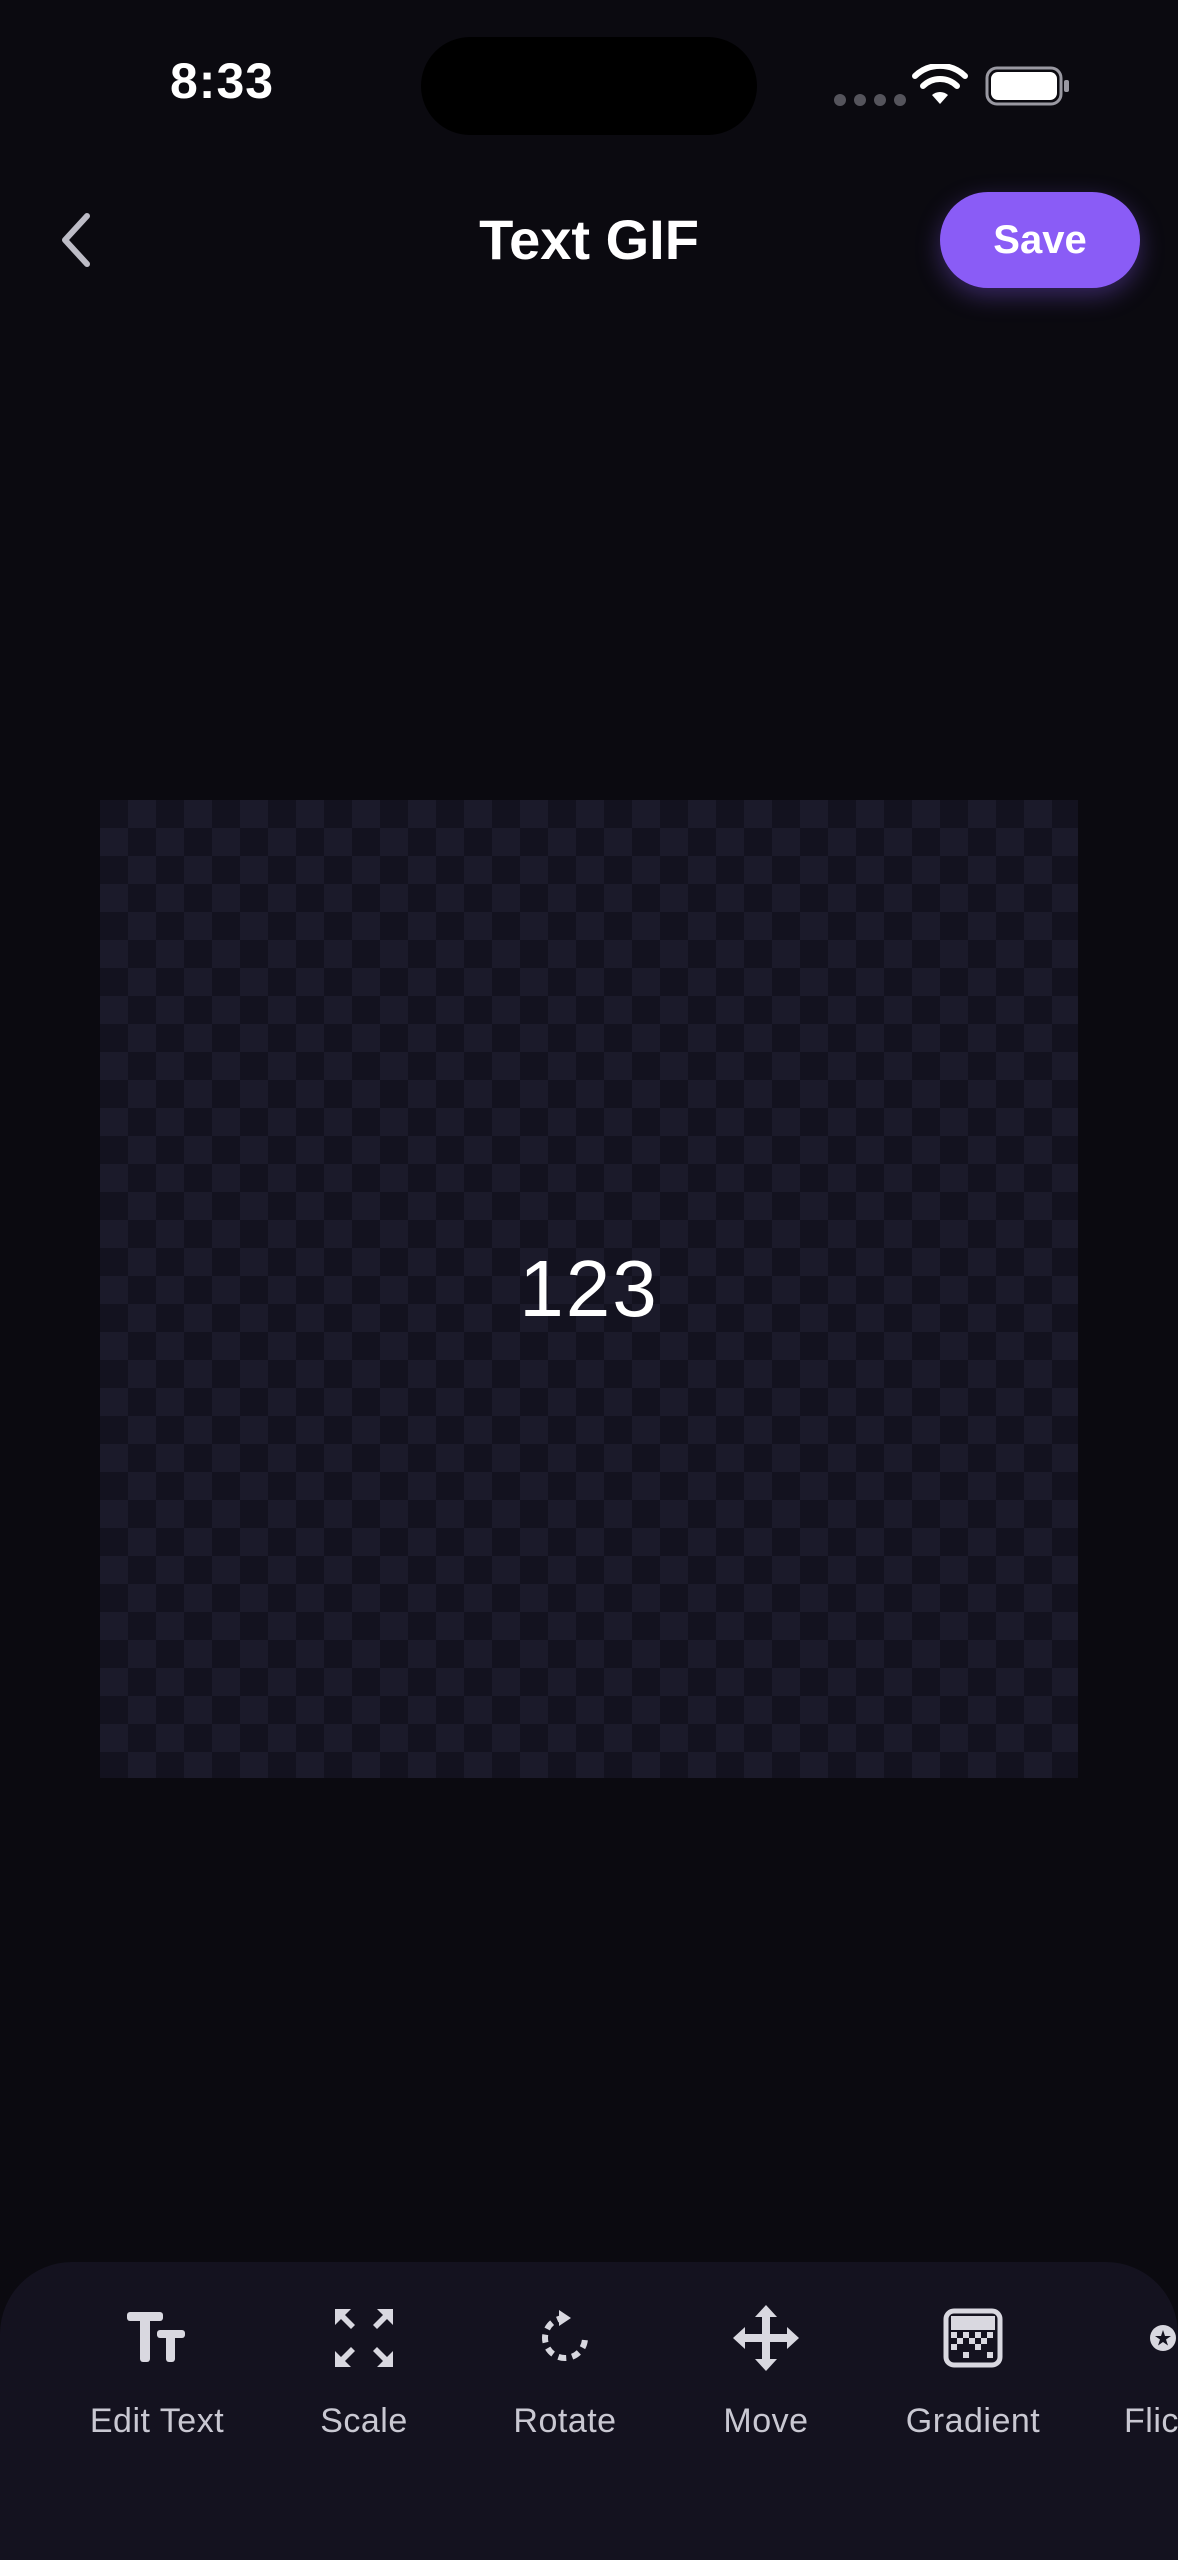  What do you see at coordinates (565, 2335) in the screenshot?
I see `rotate-icon` at bounding box center [565, 2335].